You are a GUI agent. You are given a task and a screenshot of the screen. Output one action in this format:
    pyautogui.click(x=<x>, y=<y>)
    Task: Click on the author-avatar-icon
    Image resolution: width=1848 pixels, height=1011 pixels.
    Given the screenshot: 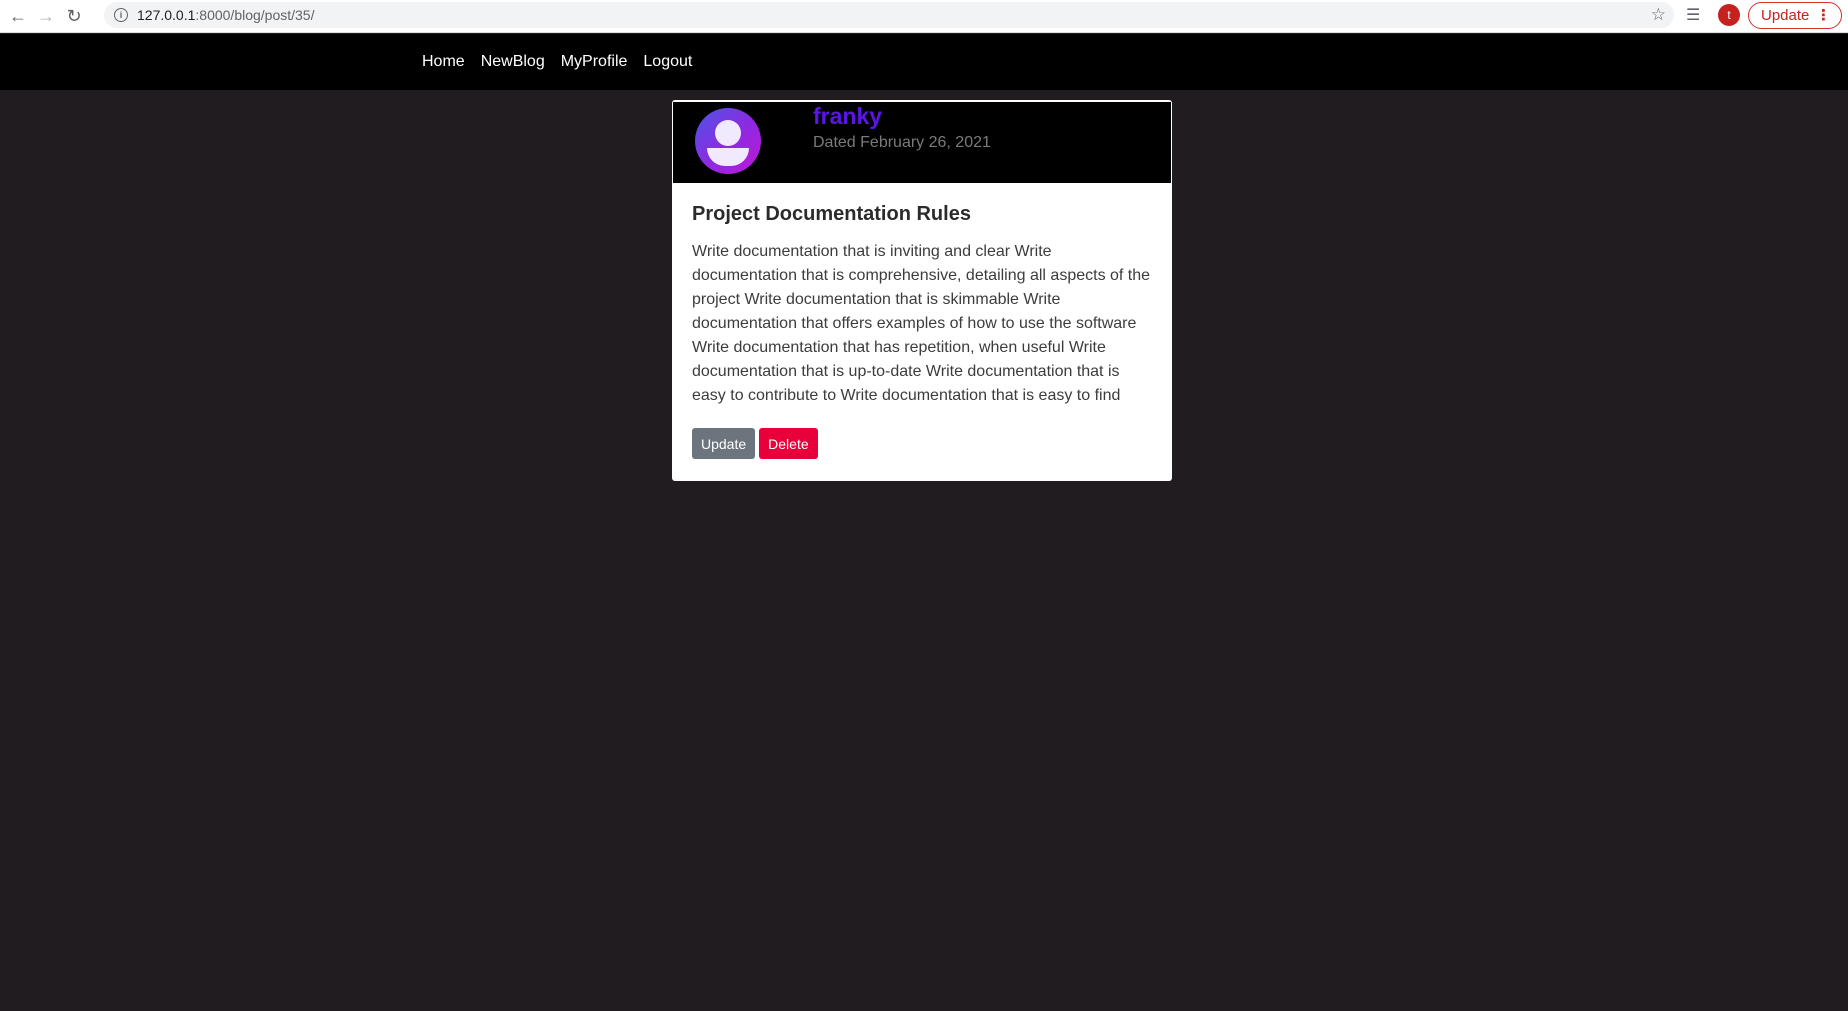 What is the action you would take?
    pyautogui.click(x=728, y=141)
    